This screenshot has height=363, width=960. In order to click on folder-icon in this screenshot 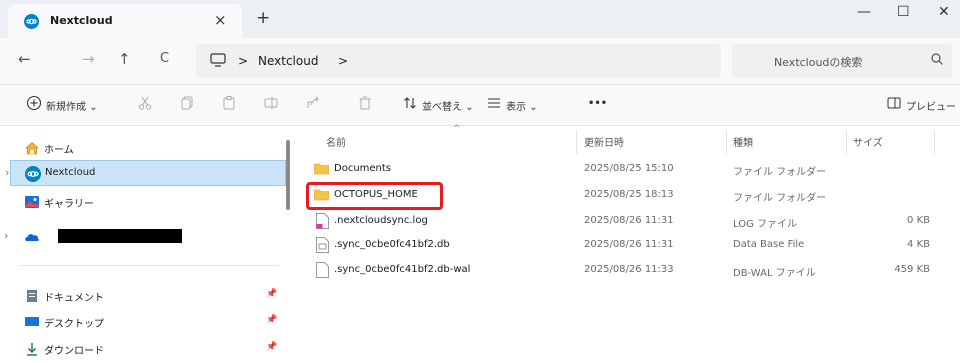, I will do `click(321, 170)`.